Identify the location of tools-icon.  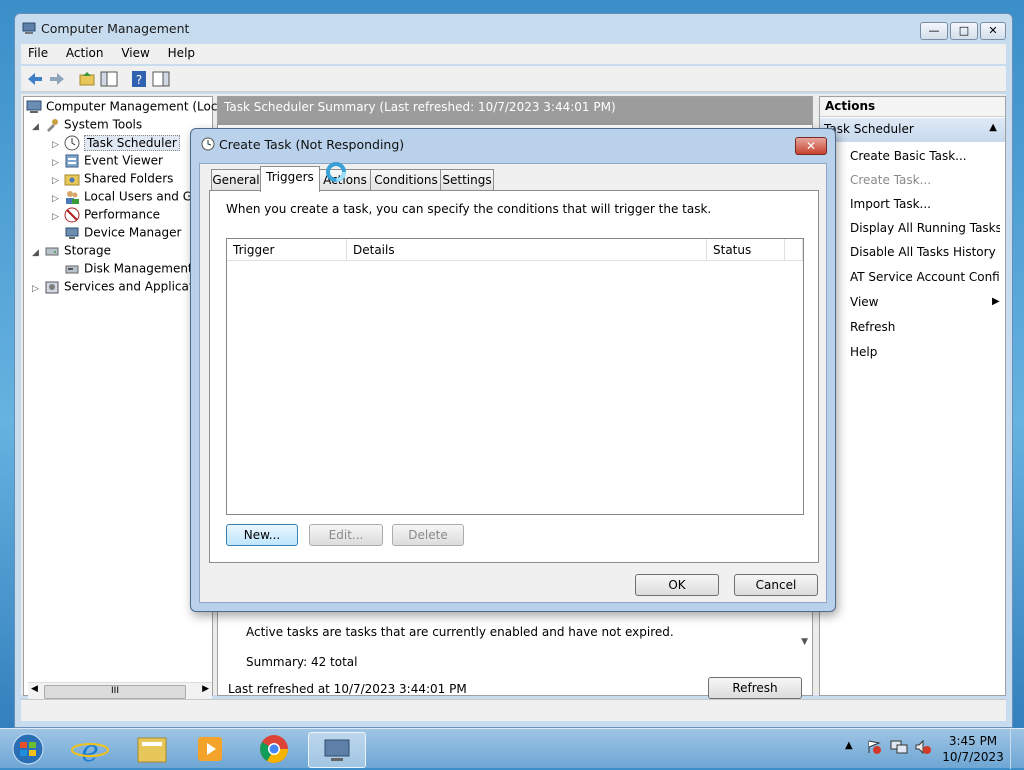
(52, 125).